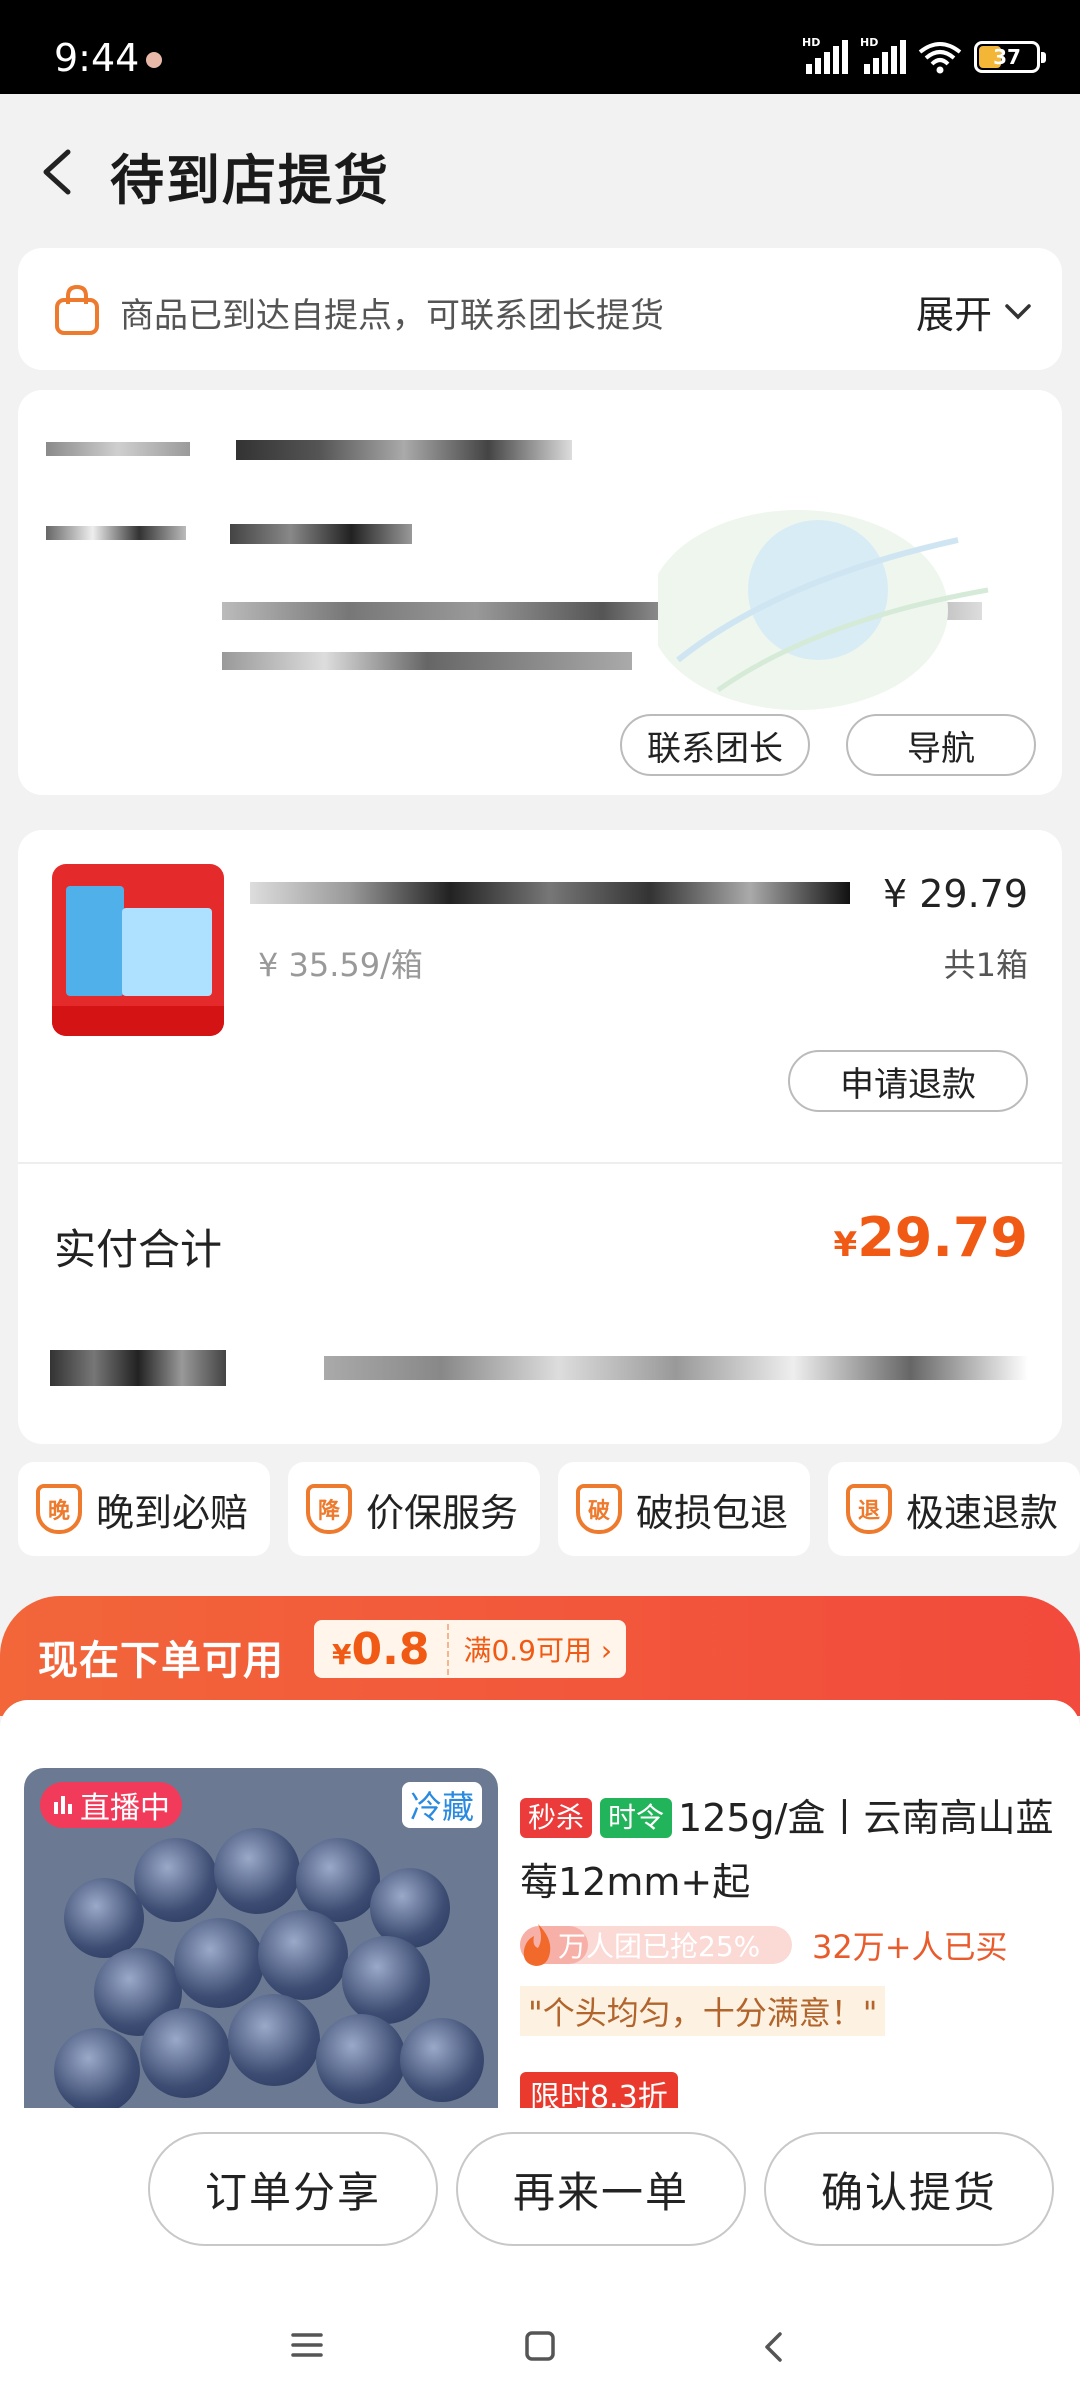  I want to click on total-value: 29.79, so click(942, 1237).